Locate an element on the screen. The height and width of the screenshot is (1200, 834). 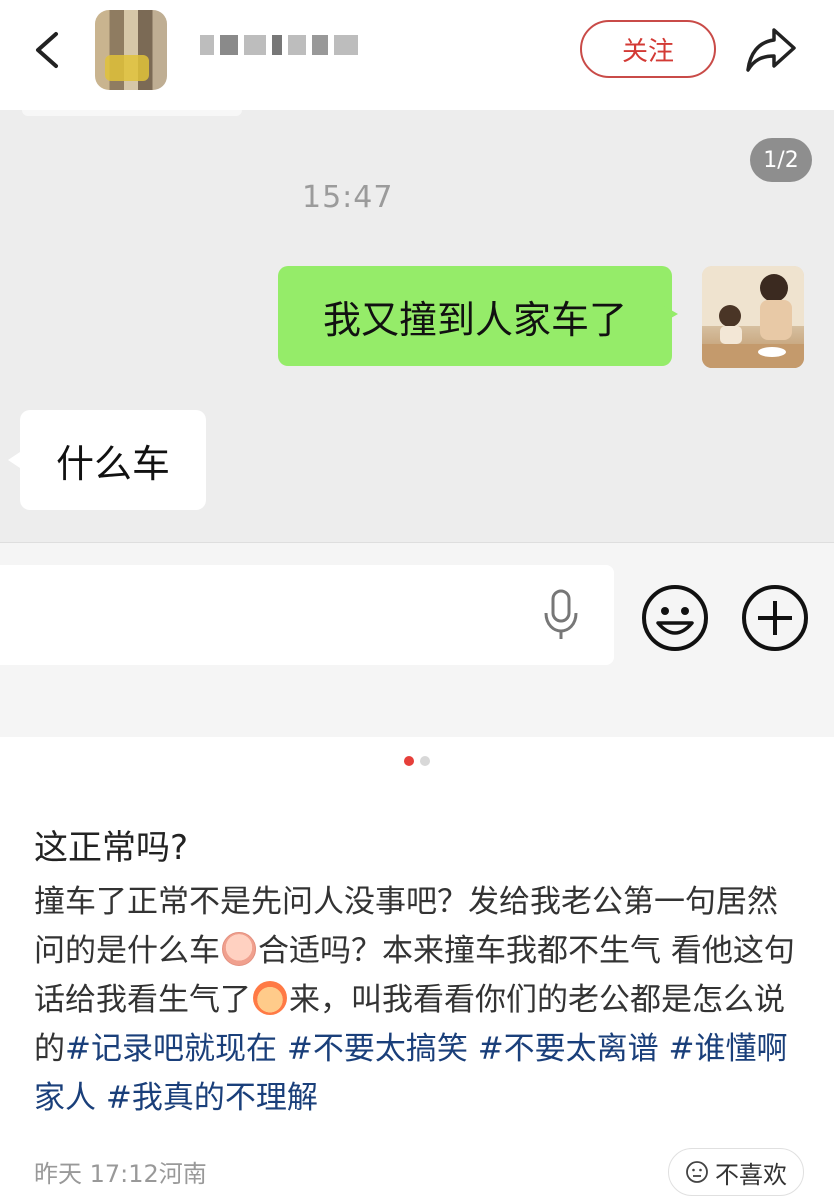
post-title: 这正常吗? is located at coordinates (111, 848).